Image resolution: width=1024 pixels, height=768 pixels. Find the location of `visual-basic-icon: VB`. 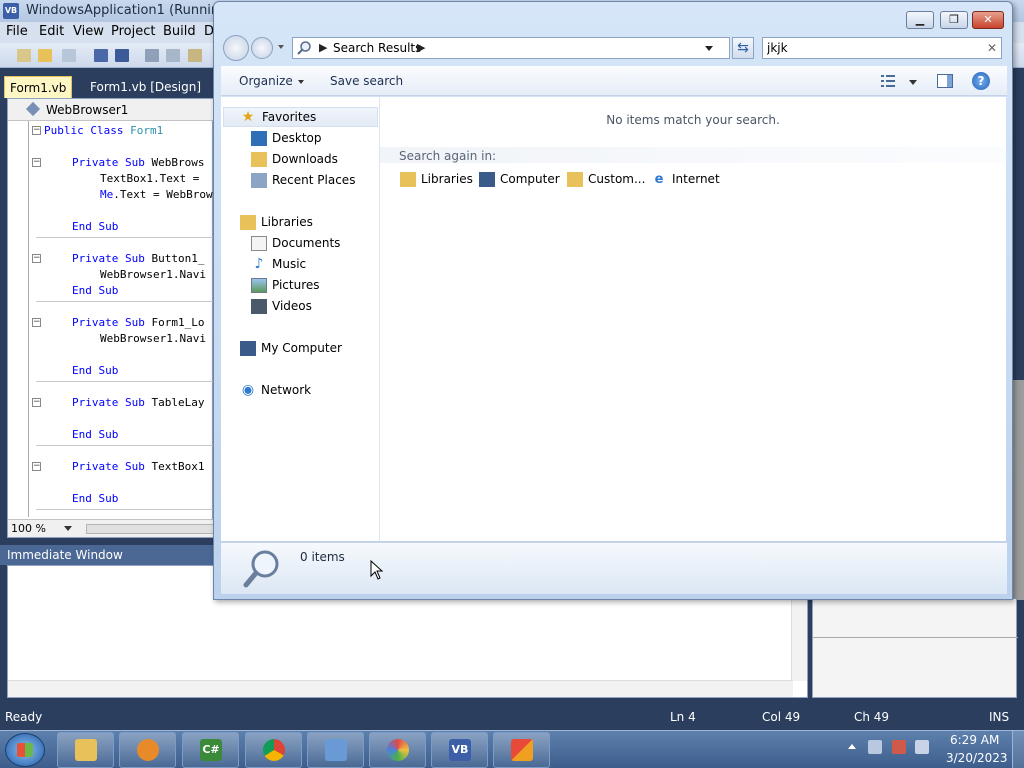

visual-basic-icon: VB is located at coordinates (460, 750).